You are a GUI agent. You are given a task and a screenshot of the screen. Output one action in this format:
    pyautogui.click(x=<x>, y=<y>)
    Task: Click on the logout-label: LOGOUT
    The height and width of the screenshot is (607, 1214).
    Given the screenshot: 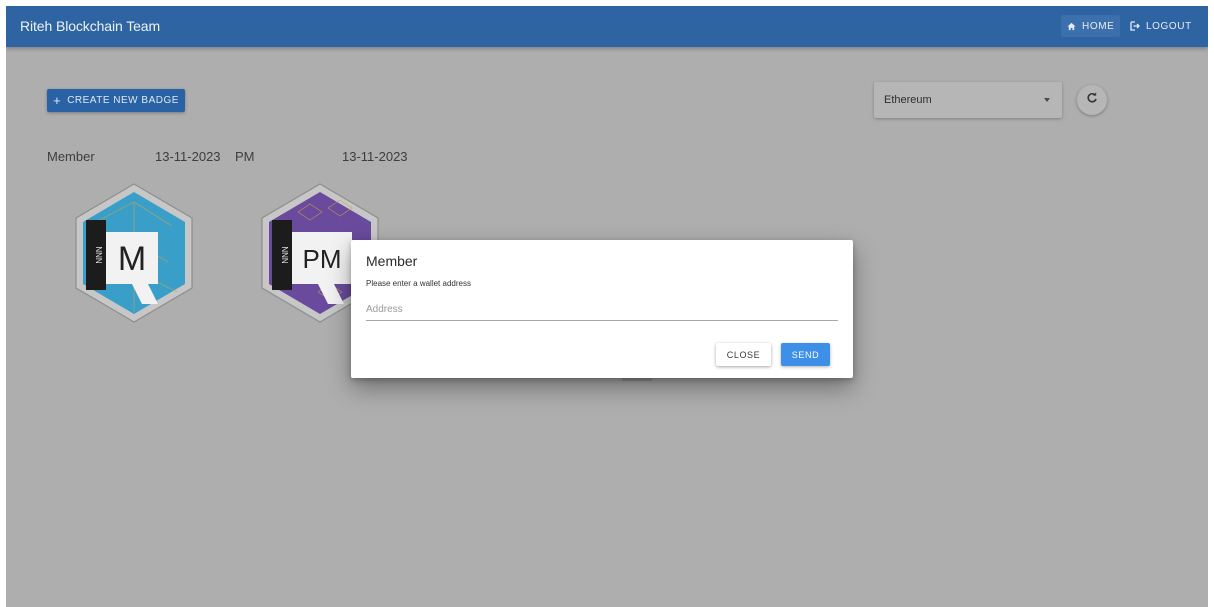 What is the action you would take?
    pyautogui.click(x=1169, y=26)
    